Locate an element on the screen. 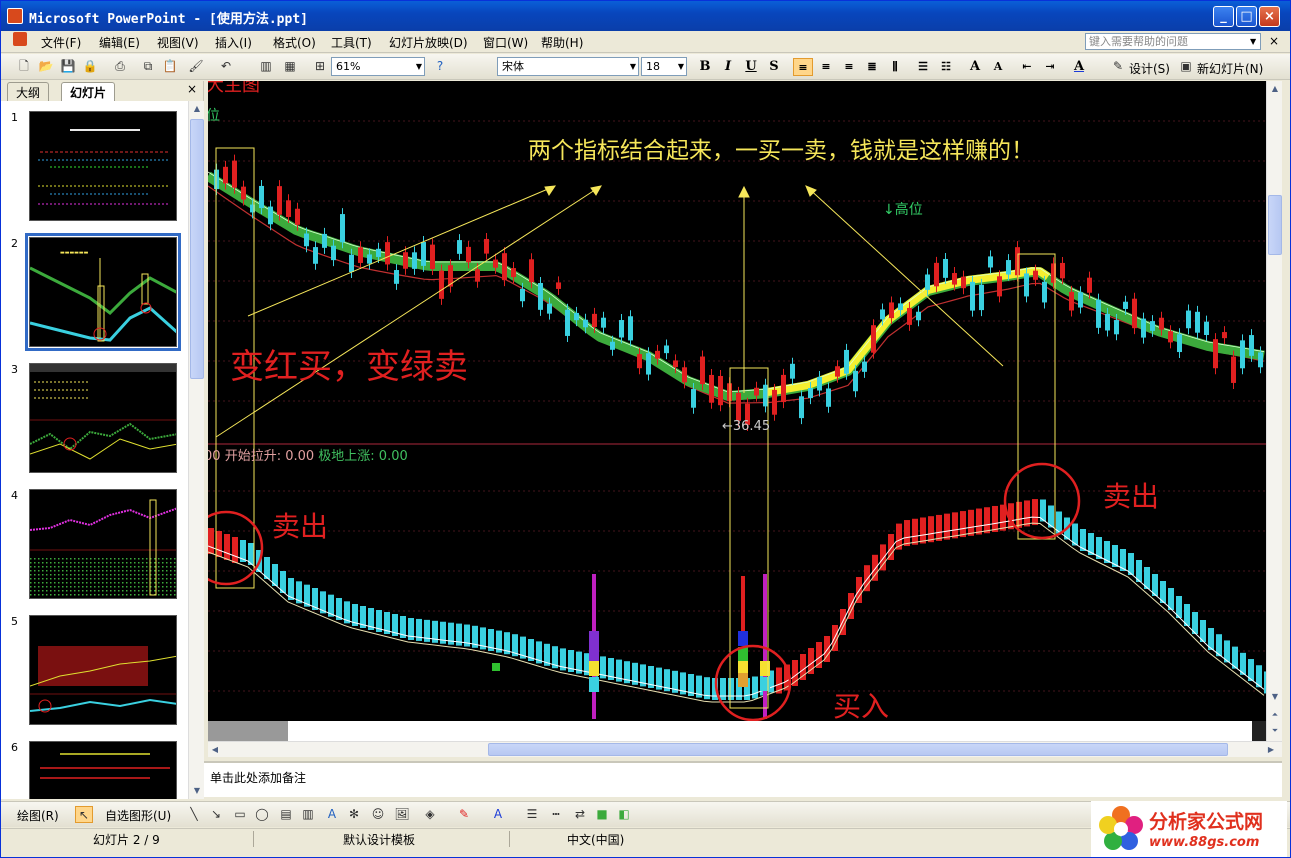  shadow-style-icon: ■ is located at coordinates (602, 814).